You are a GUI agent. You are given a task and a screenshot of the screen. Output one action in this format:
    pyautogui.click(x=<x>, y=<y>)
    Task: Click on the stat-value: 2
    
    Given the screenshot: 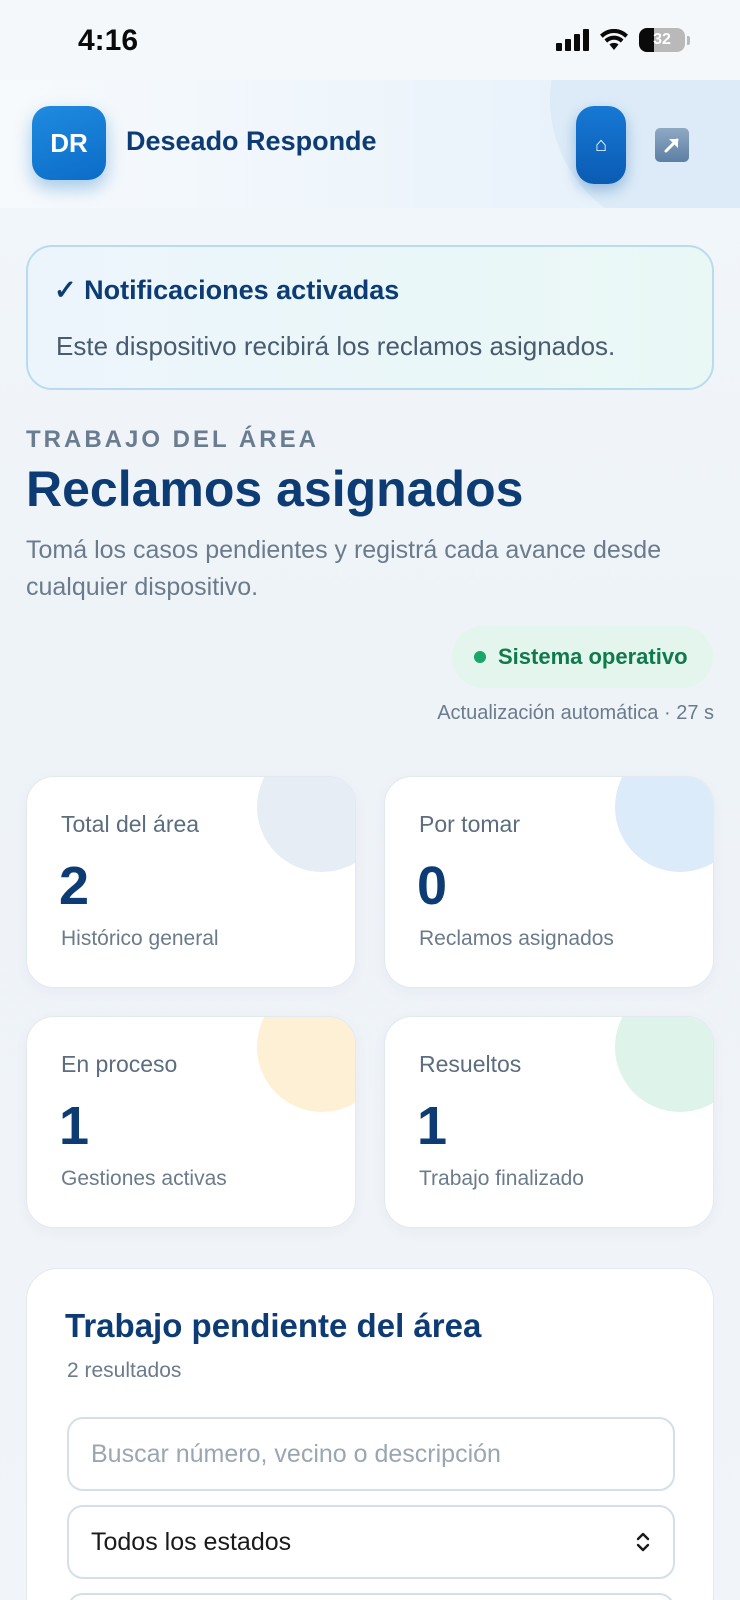 What is the action you would take?
    pyautogui.click(x=74, y=886)
    